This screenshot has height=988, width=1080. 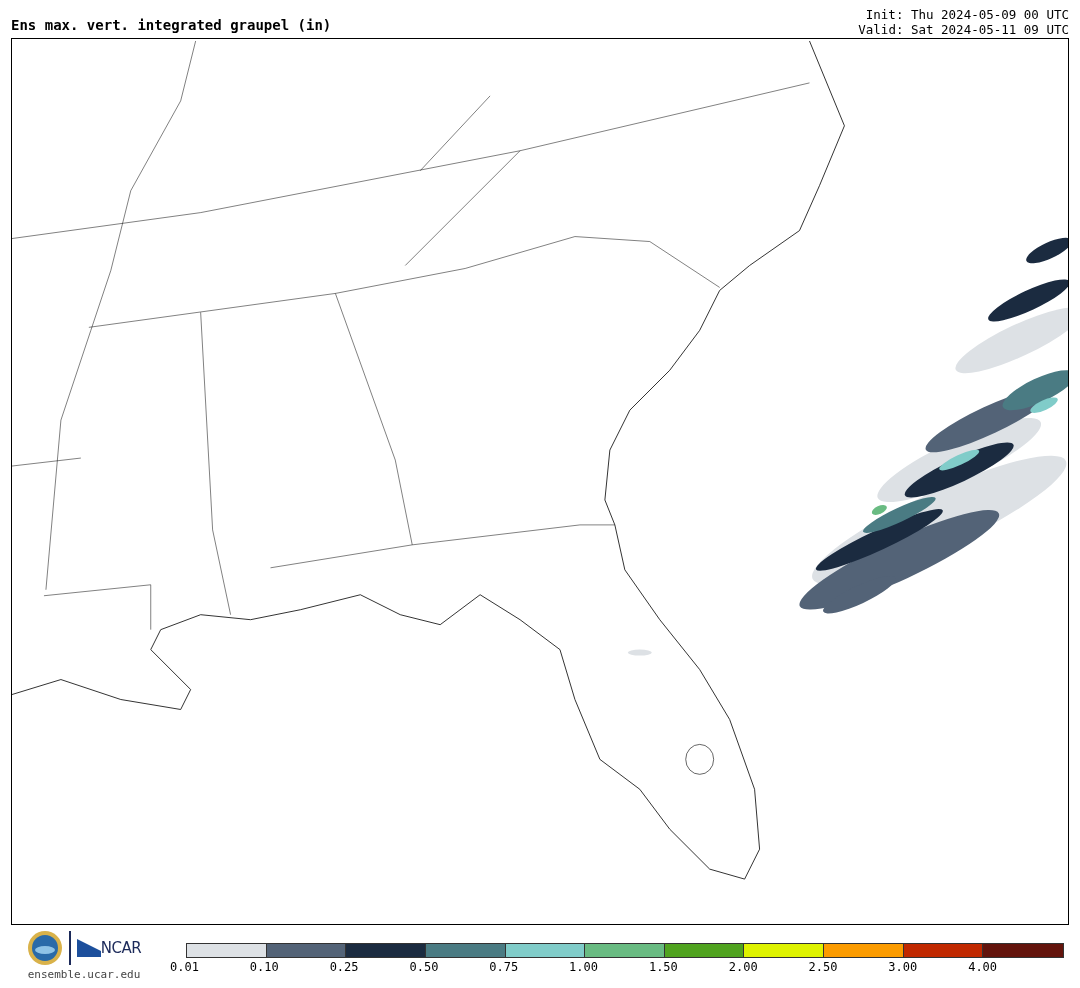 What do you see at coordinates (264, 967) in the screenshot?
I see `tick-label: 0.10` at bounding box center [264, 967].